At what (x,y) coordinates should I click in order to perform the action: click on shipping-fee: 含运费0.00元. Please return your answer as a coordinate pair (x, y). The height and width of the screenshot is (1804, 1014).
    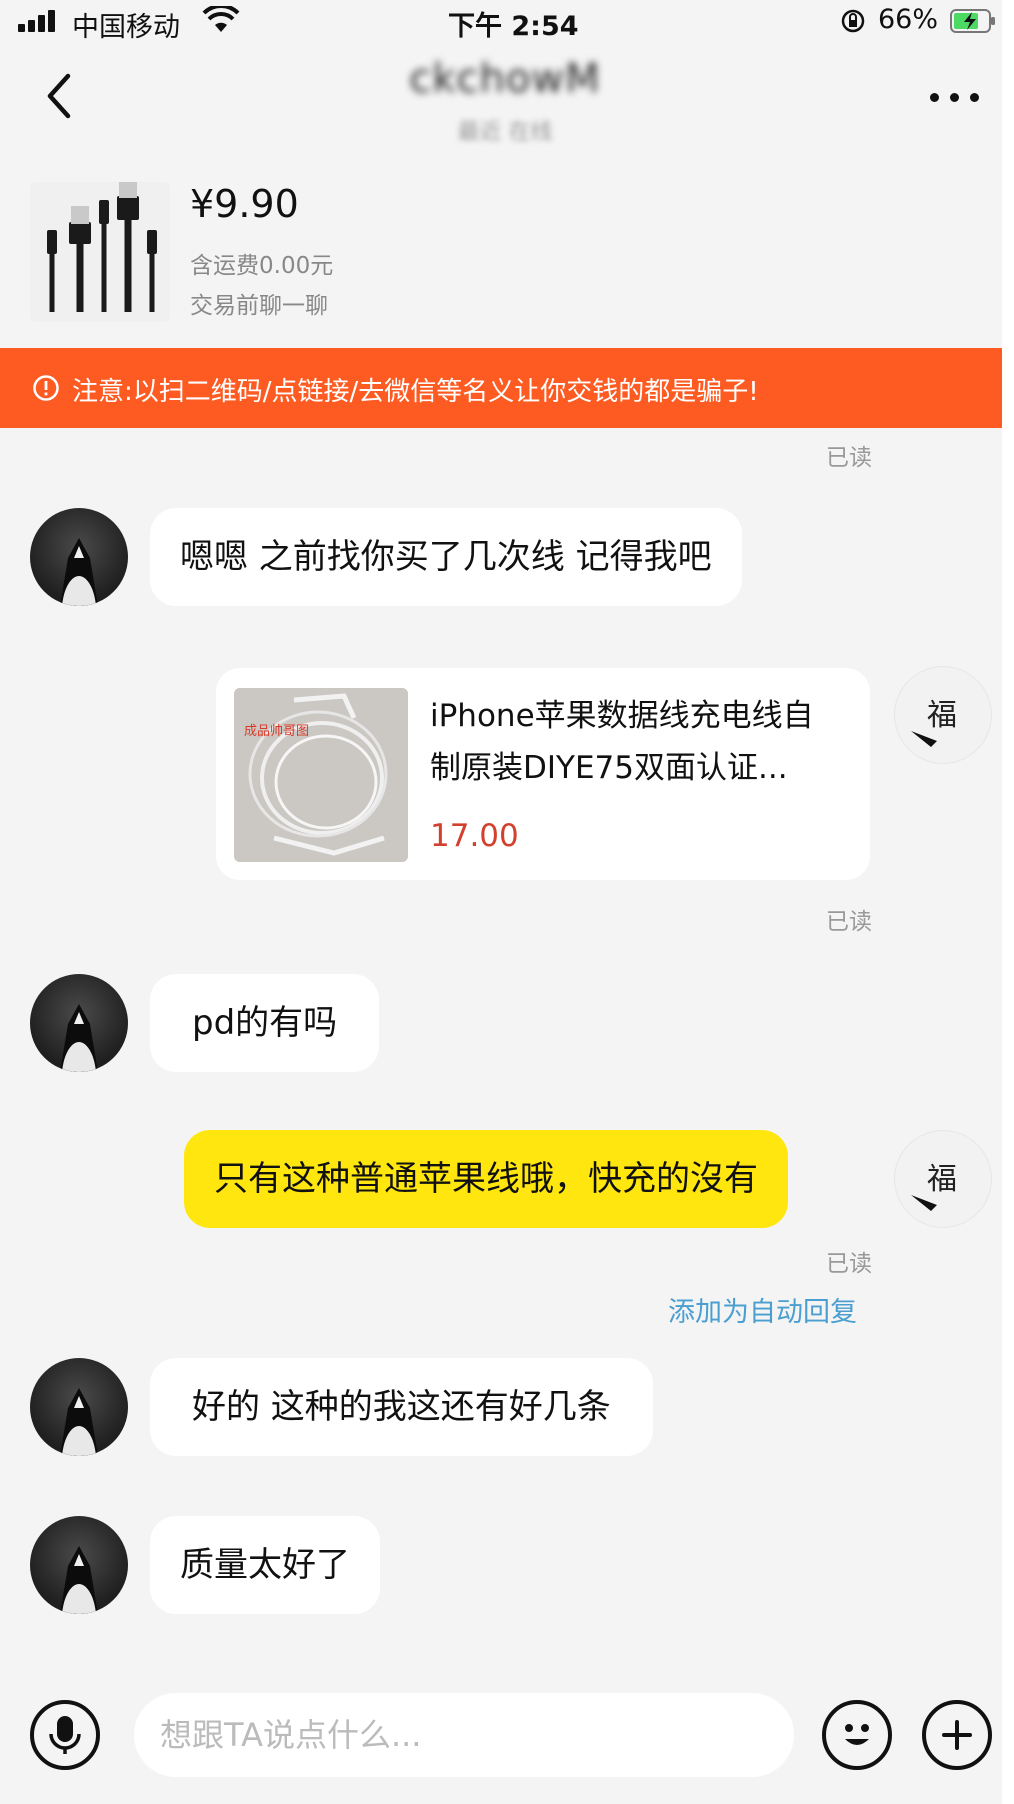
    Looking at the image, I should click on (262, 266).